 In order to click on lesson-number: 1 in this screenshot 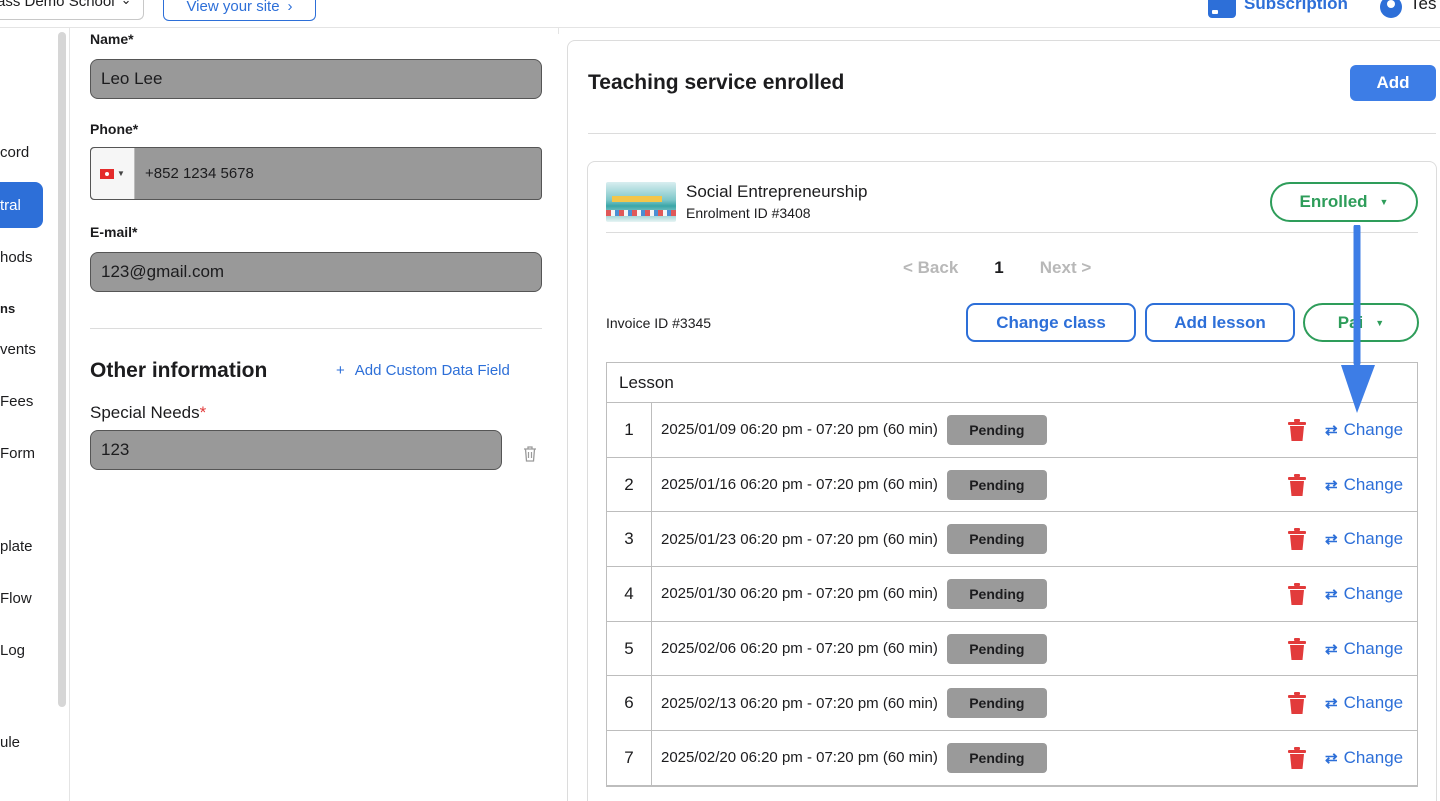, I will do `click(629, 430)`.